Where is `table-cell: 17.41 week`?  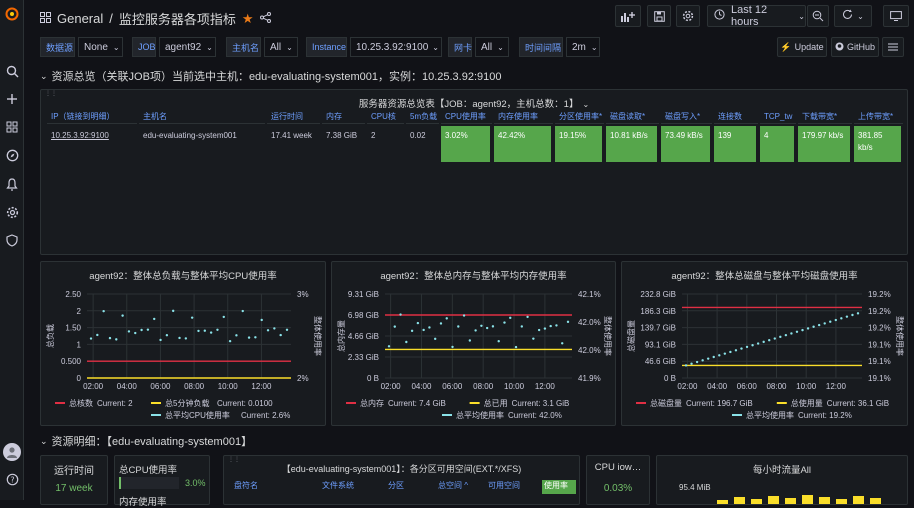 table-cell: 17.41 week is located at coordinates (291, 135).